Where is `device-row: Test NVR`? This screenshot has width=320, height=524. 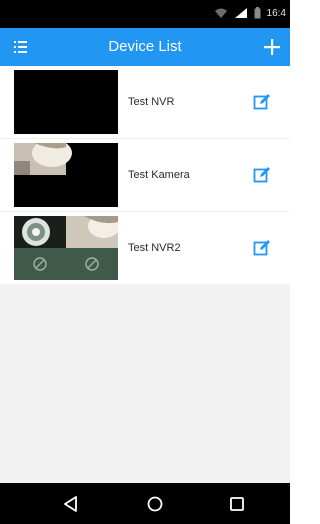 device-row: Test NVR is located at coordinates (145, 102).